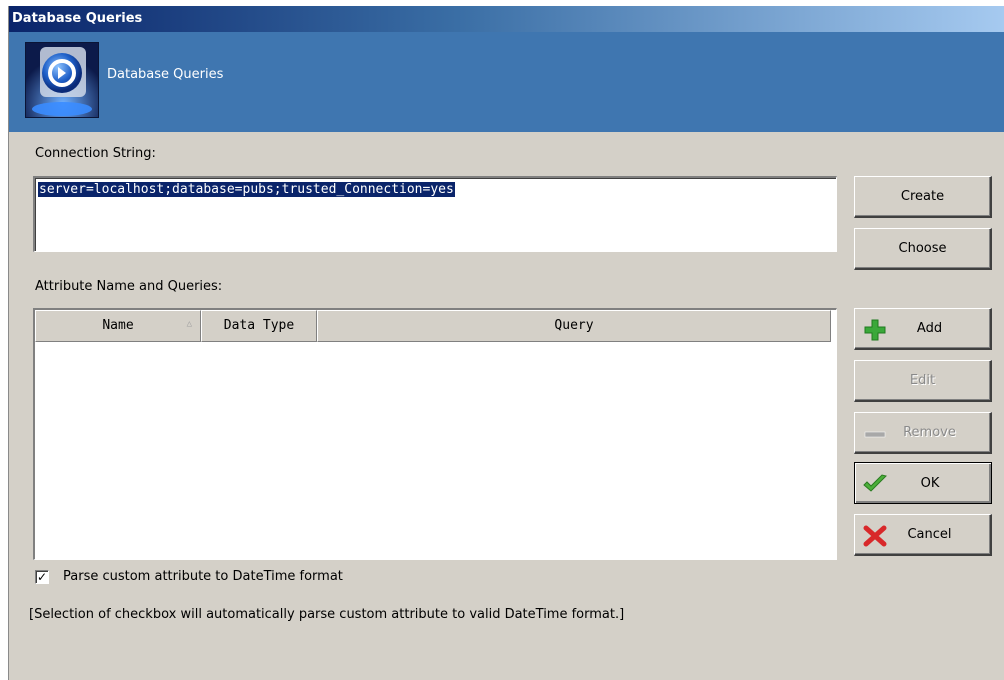 The image size is (1004, 680). What do you see at coordinates (189, 324) in the screenshot?
I see `sort-ascending-icon: △` at bounding box center [189, 324].